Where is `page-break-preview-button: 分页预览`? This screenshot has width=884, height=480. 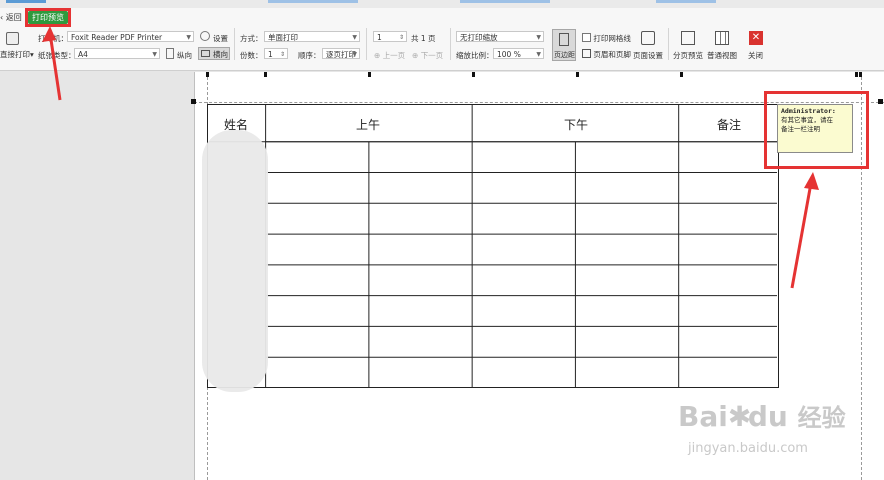
page-break-preview-button: 分页预览 is located at coordinates (688, 55).